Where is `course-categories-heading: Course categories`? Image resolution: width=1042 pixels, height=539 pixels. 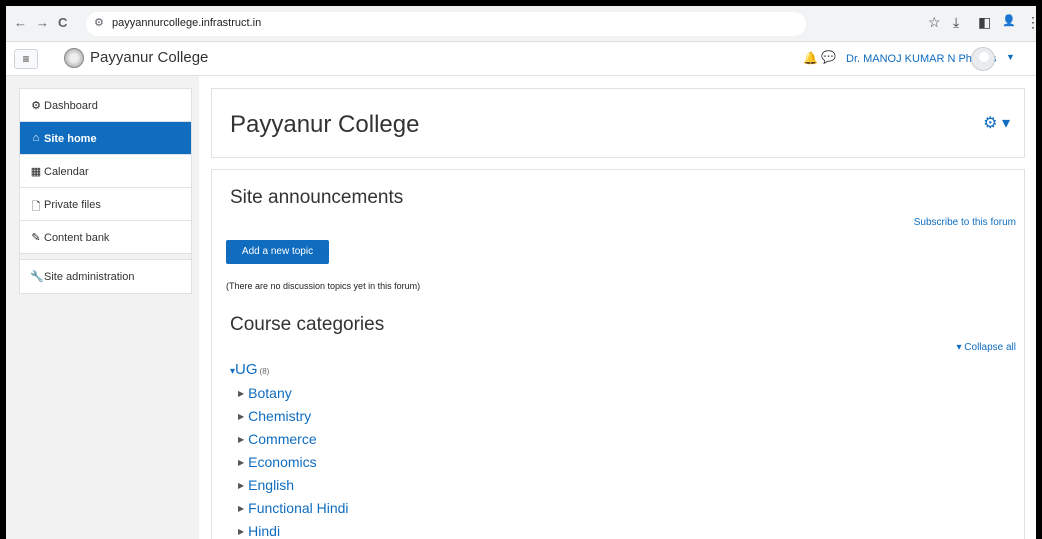
course-categories-heading: Course categories is located at coordinates (307, 324).